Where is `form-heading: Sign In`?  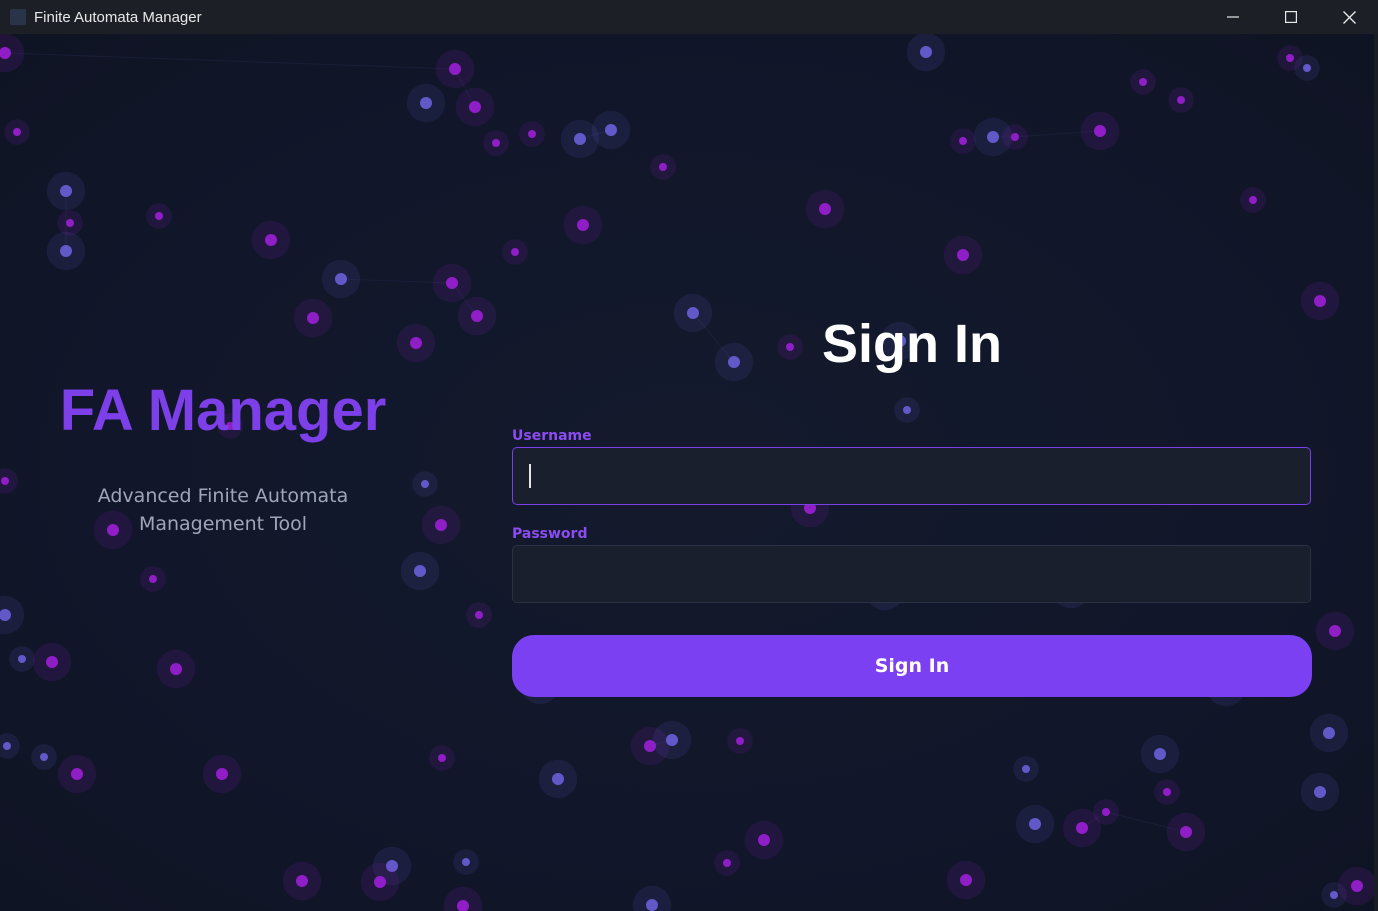
form-heading: Sign In is located at coordinates (912, 344).